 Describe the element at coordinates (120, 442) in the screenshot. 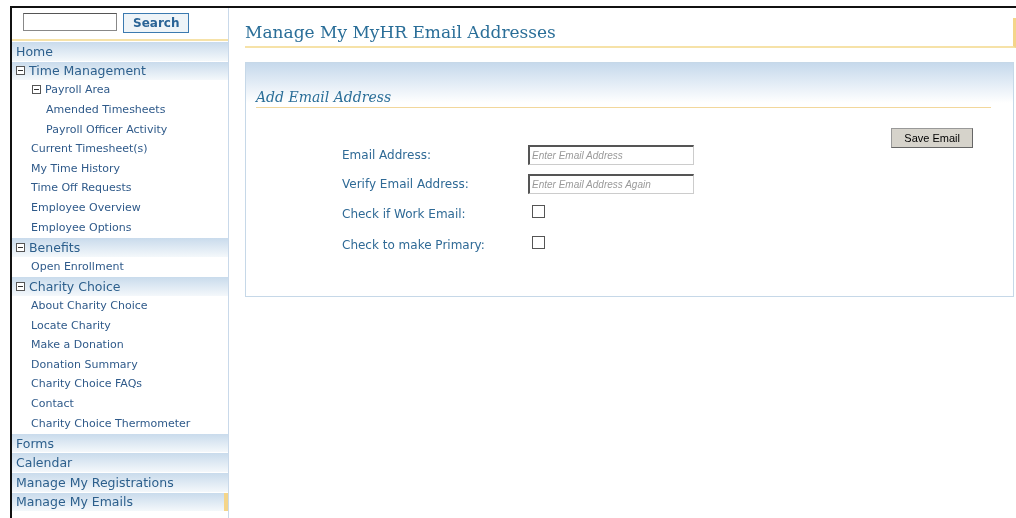

I see `nav-section: Forms` at that location.